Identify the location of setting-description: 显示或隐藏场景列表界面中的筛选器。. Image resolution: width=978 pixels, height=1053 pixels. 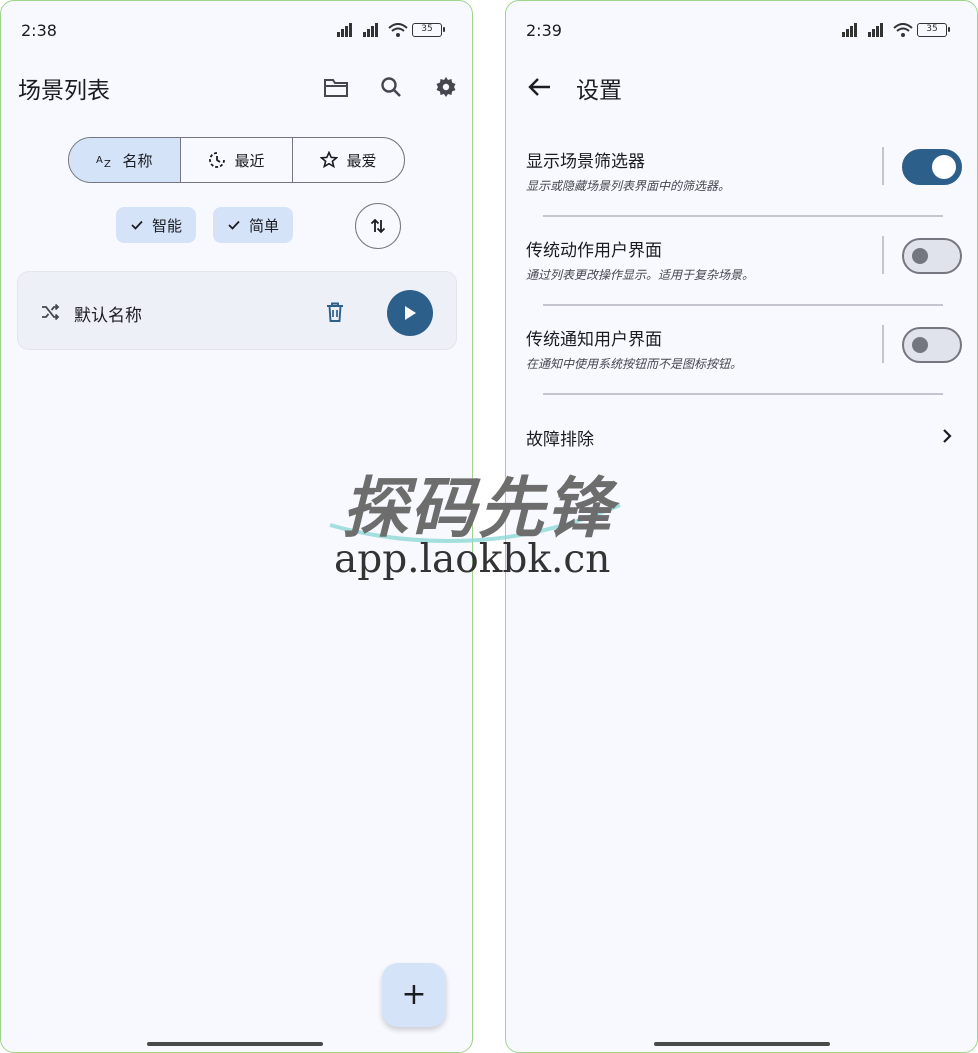
(628, 186).